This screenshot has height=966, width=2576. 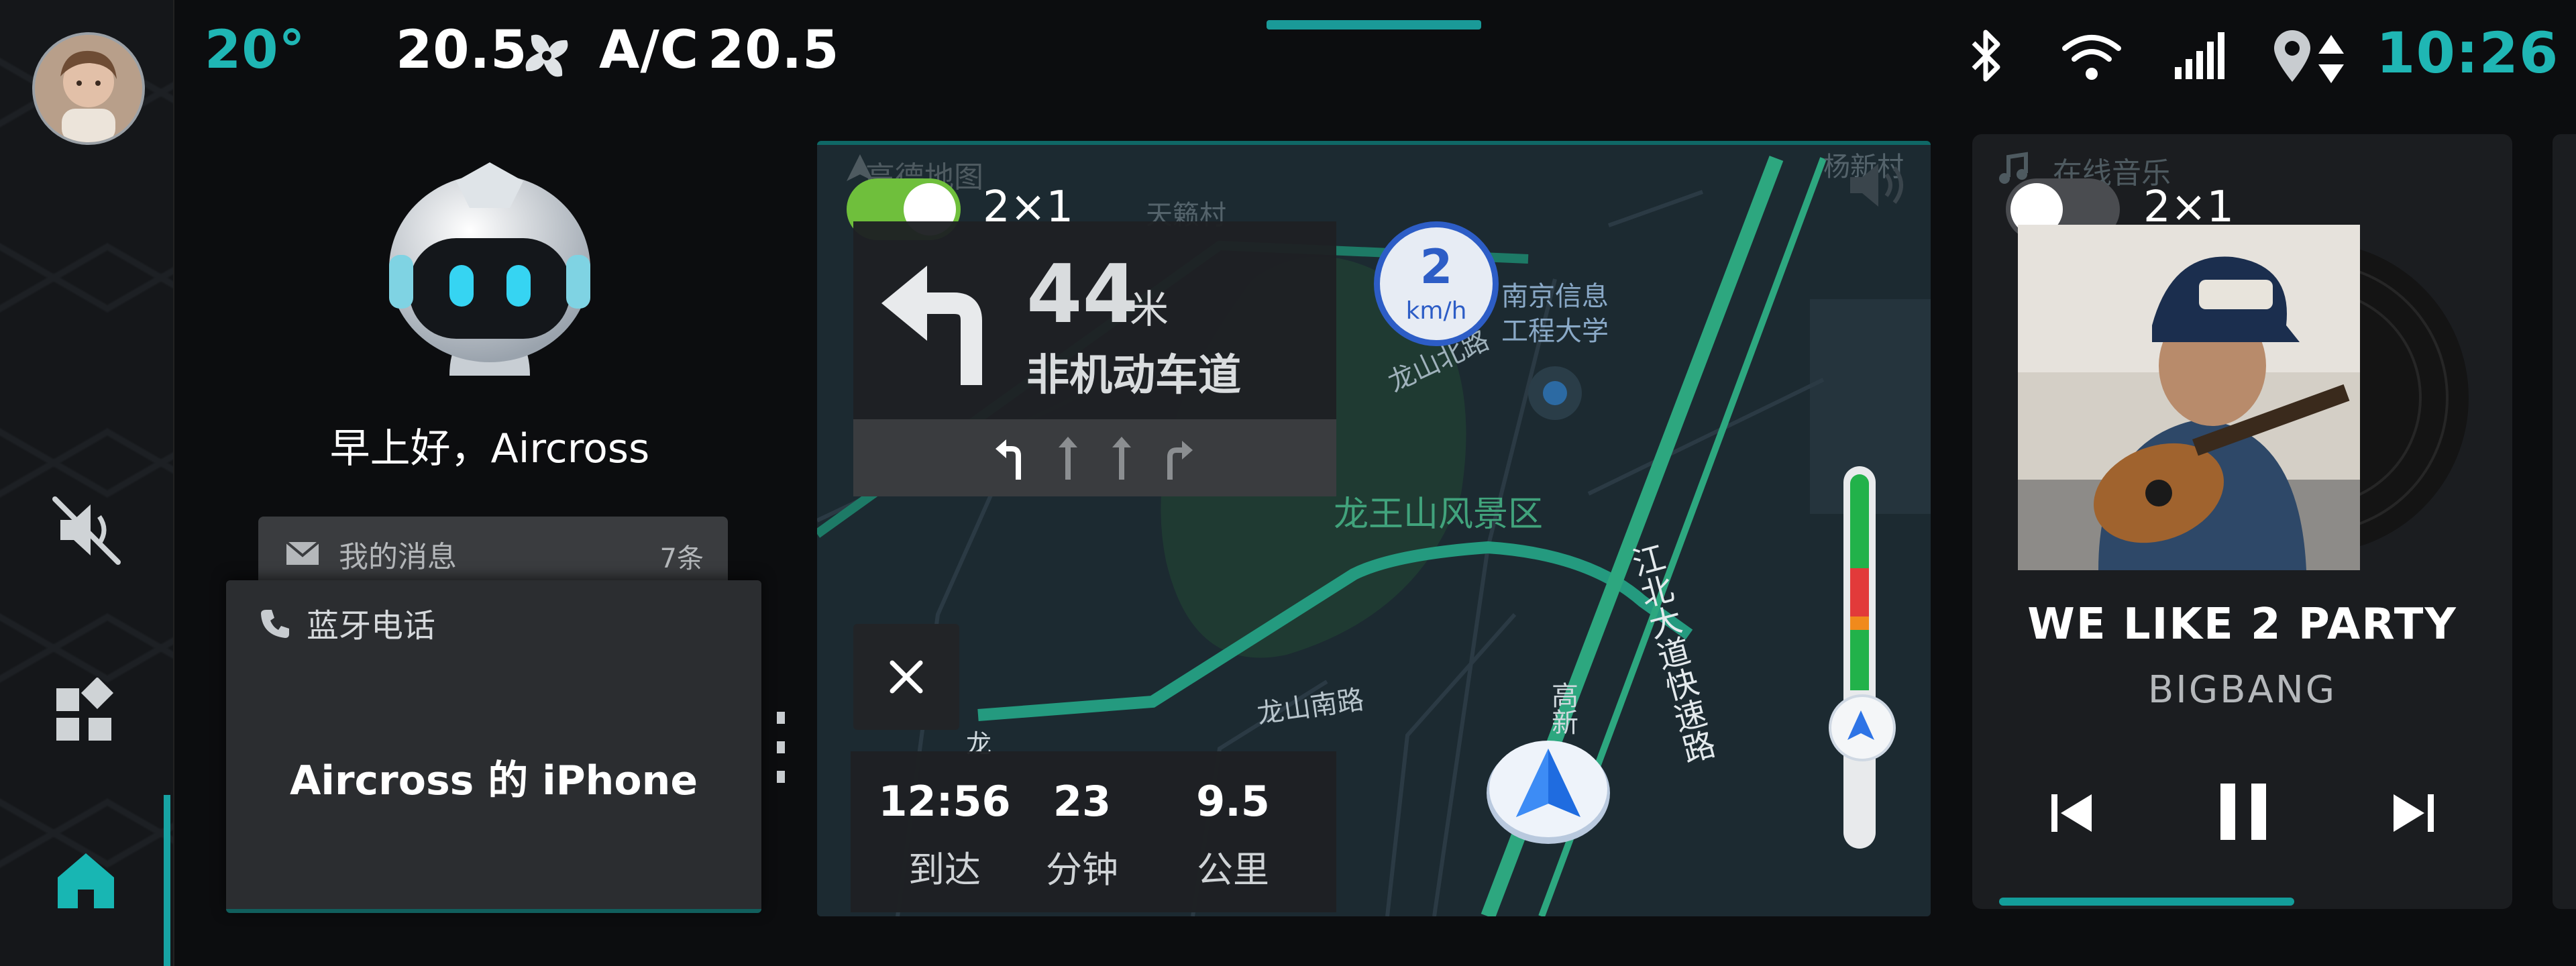 What do you see at coordinates (1082, 801) in the screenshot?
I see `eta-minutes: 23` at bounding box center [1082, 801].